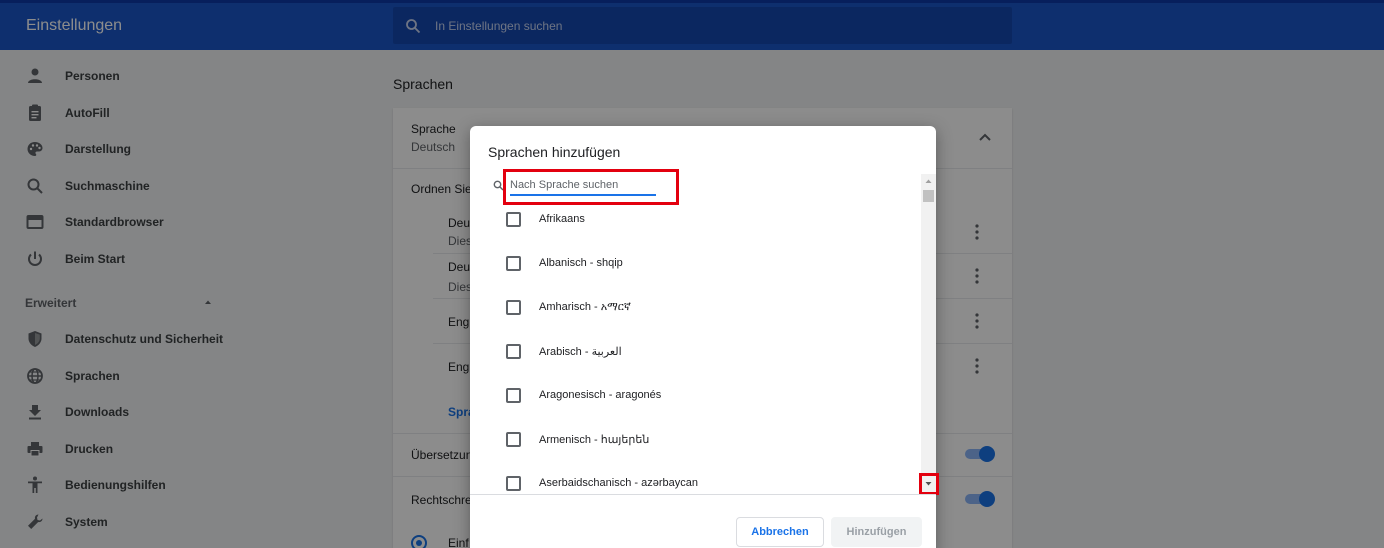  I want to click on dialog-title: Sprachen hinzufügen, so click(554, 152).